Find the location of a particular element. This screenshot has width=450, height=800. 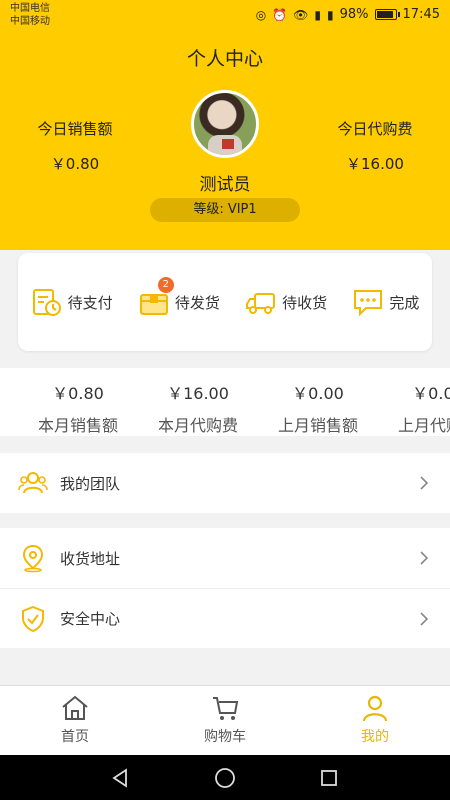

menu-item-team-label: 我的团队 is located at coordinates (90, 483).